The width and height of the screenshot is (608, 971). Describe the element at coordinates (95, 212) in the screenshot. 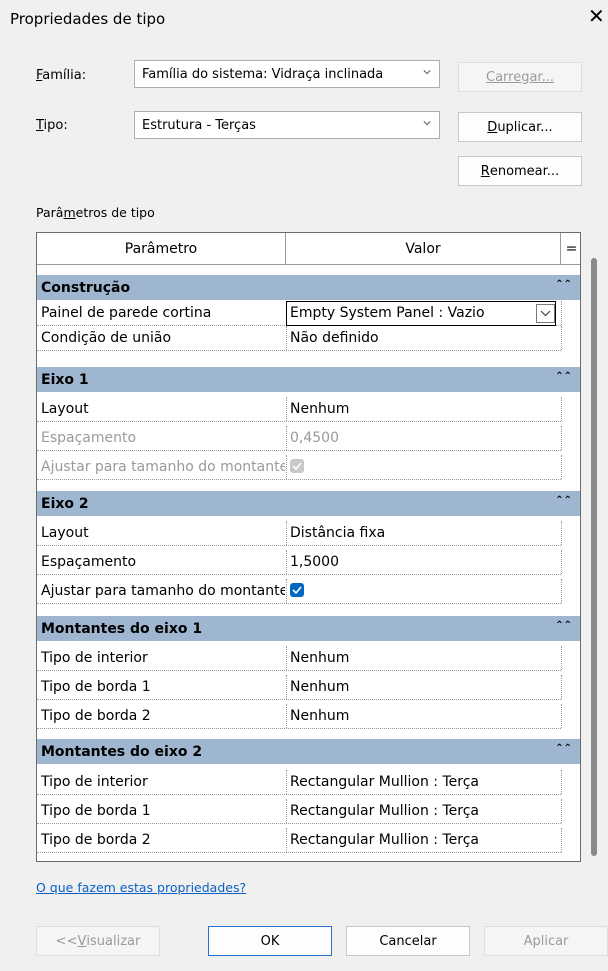

I see `section-label: Parâmetros de tipo` at that location.